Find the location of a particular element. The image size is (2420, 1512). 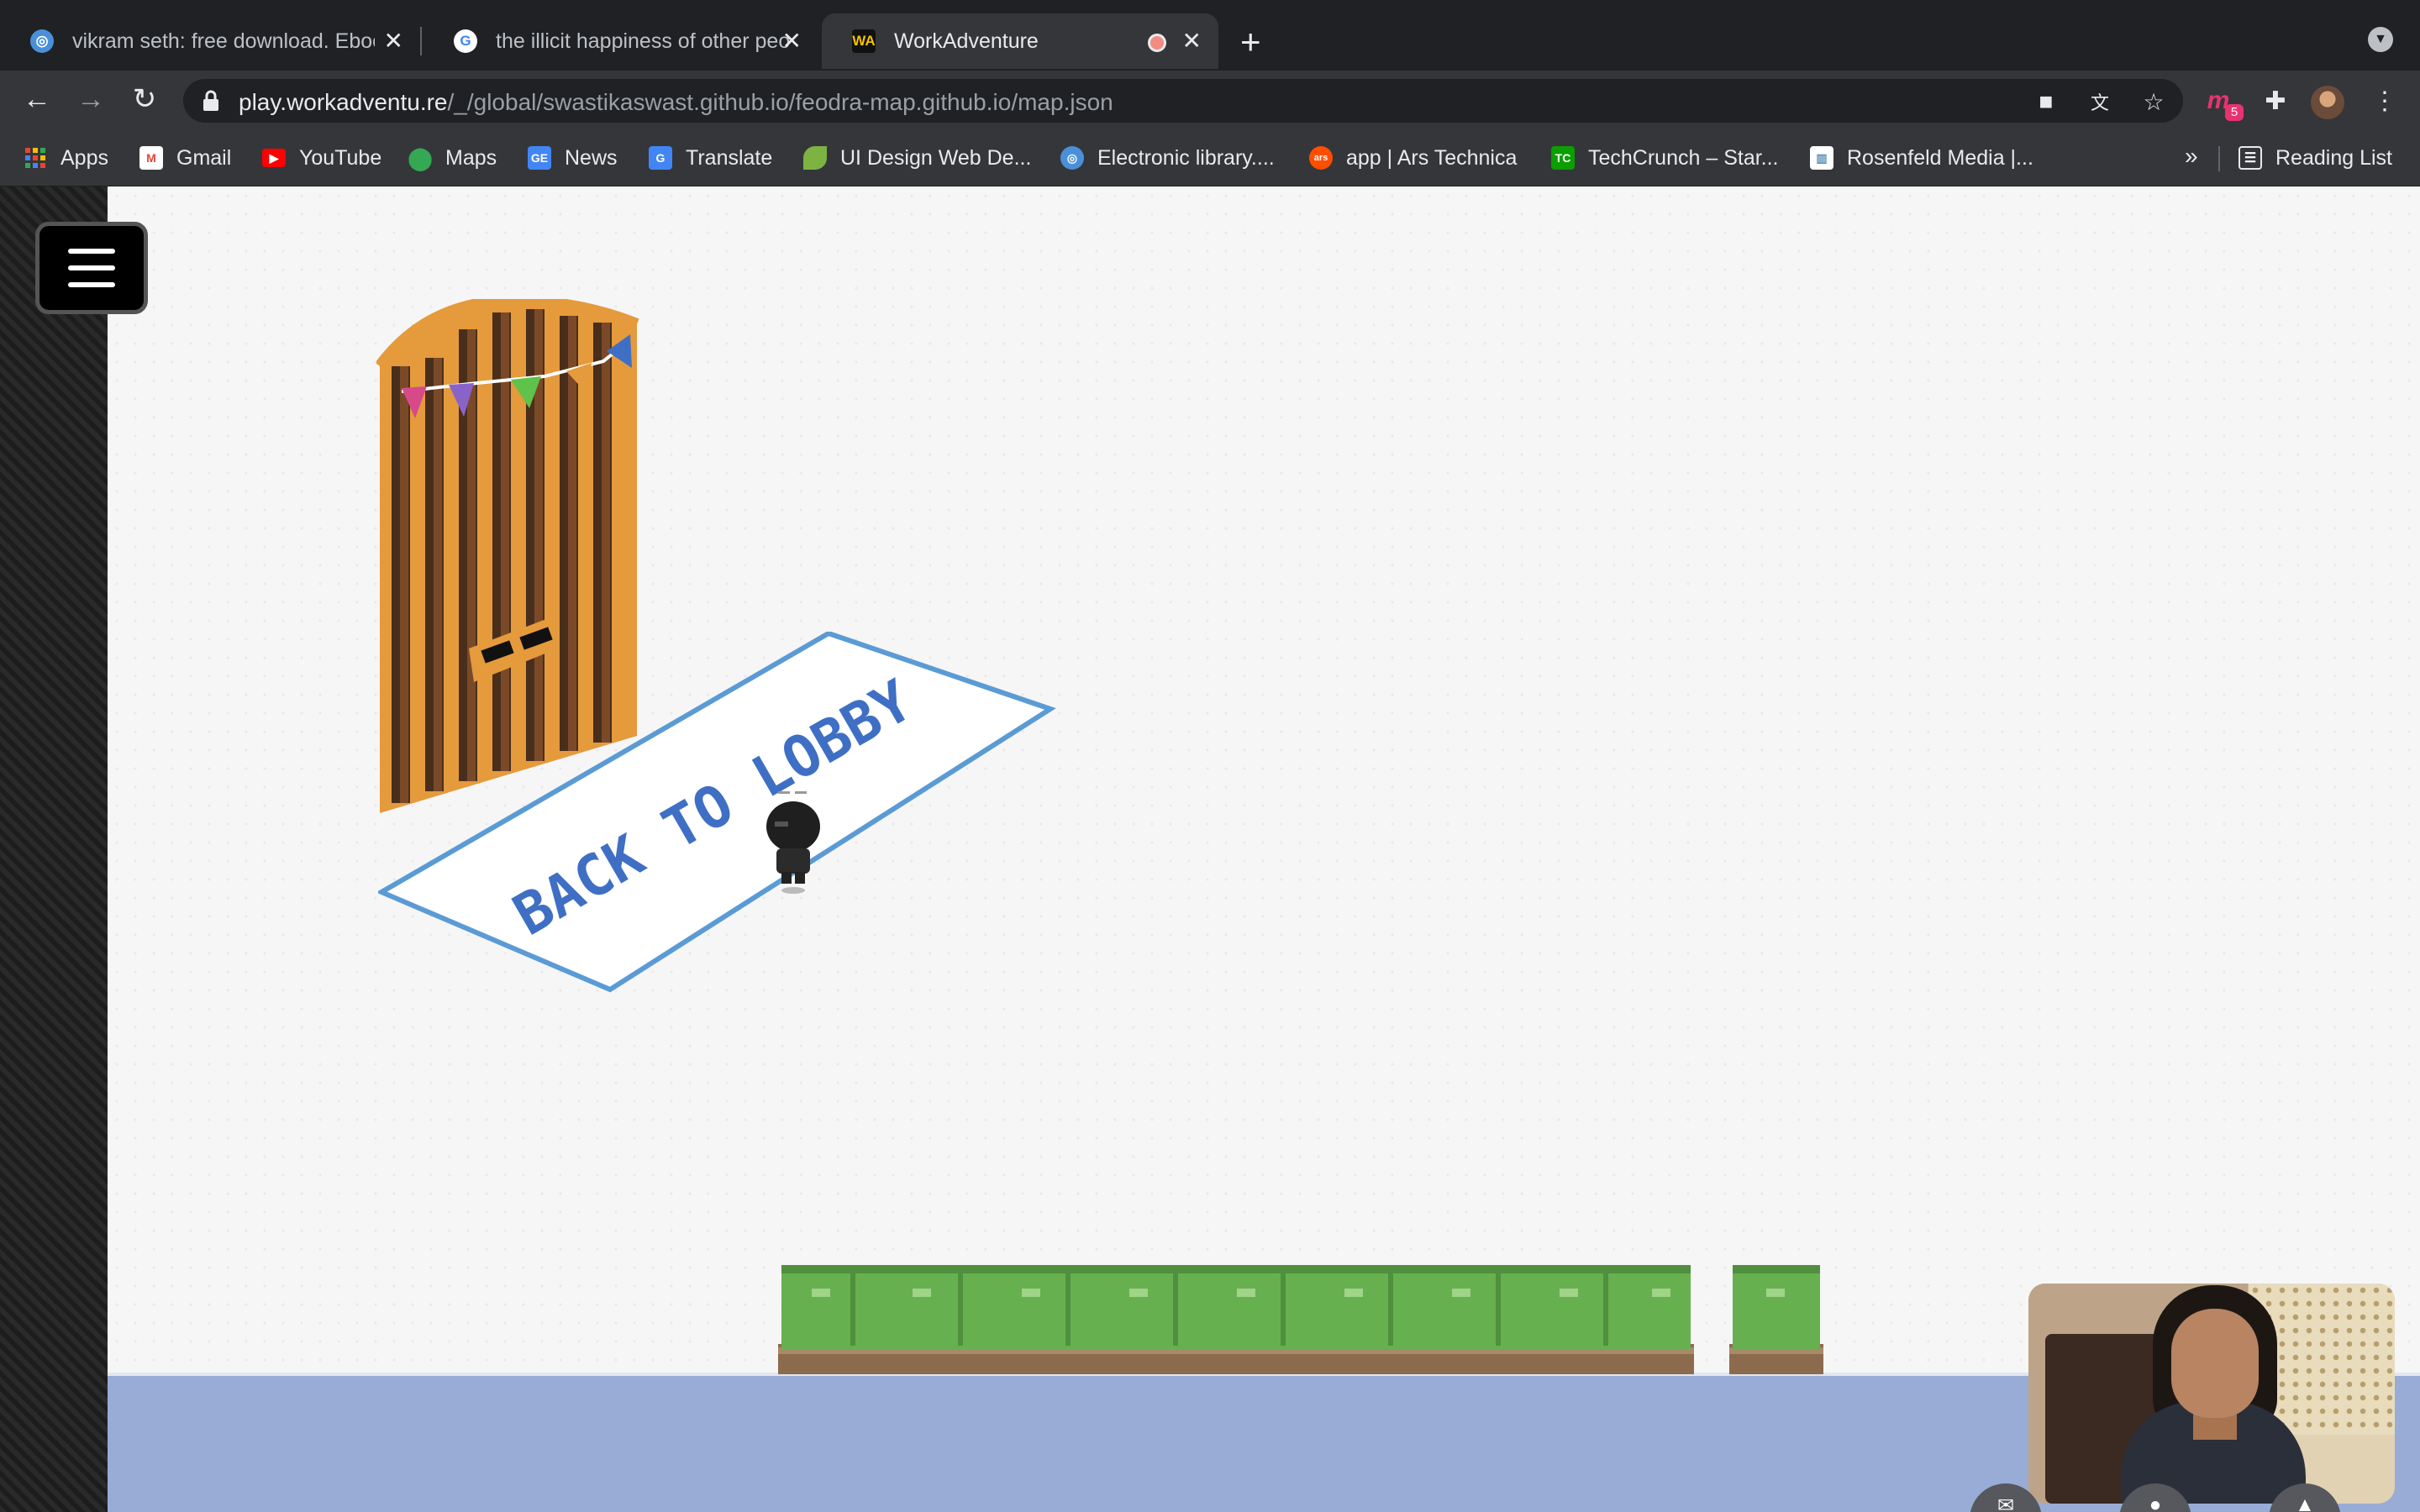

techcrunch-icon: TC is located at coordinates (1563, 158).